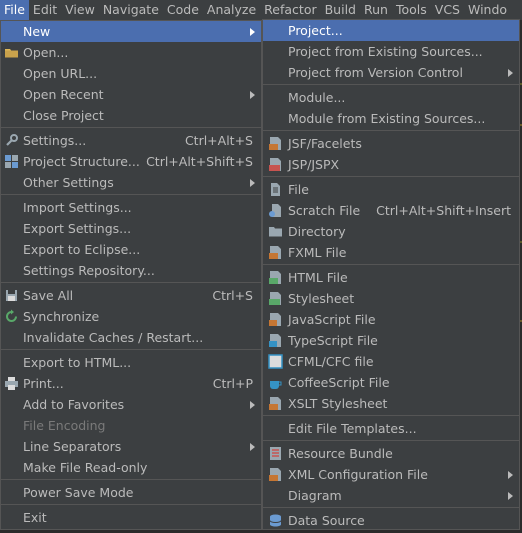  Describe the element at coordinates (275, 520) in the screenshot. I see `data-source-icon` at that location.